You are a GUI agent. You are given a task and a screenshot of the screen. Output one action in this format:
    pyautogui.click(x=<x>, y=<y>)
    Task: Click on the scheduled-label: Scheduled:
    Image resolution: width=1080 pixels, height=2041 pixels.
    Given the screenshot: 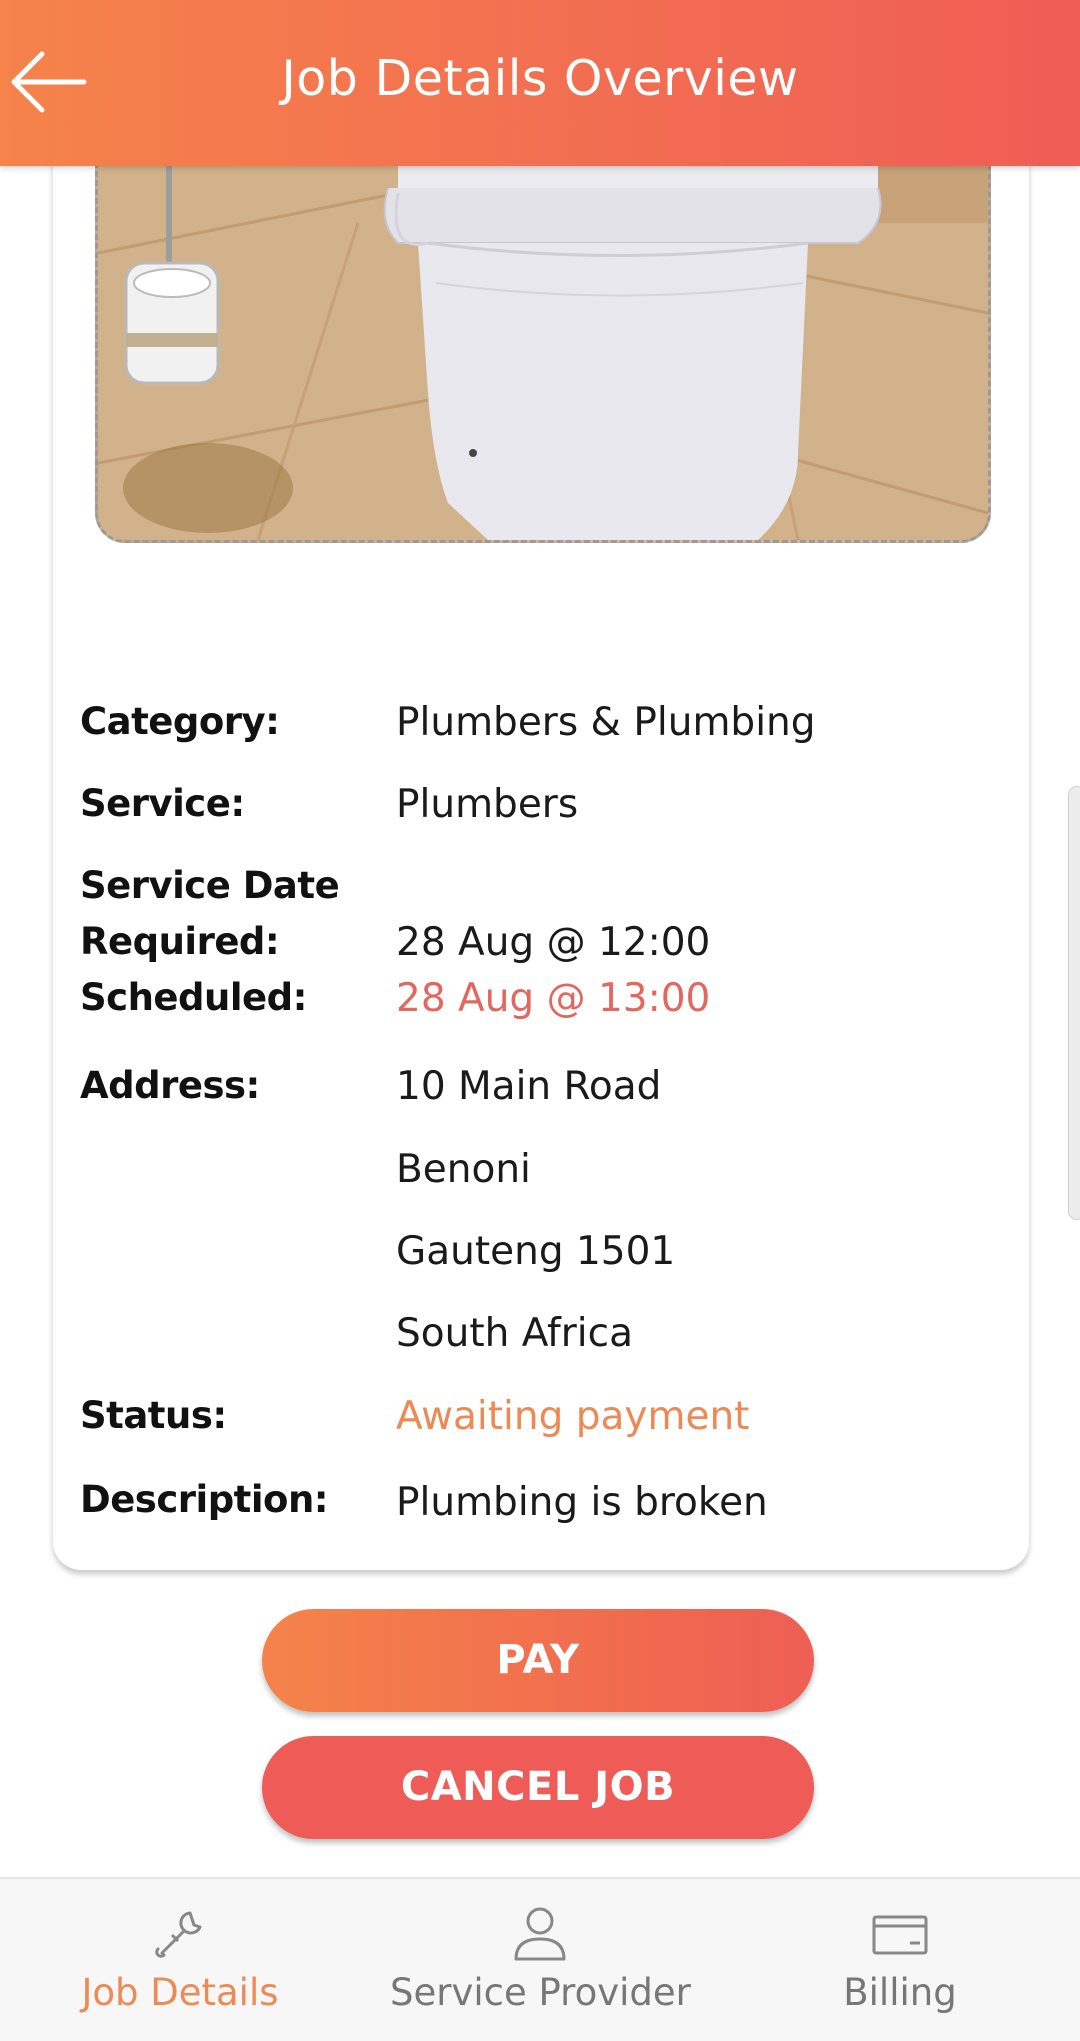 What is the action you would take?
    pyautogui.click(x=193, y=997)
    